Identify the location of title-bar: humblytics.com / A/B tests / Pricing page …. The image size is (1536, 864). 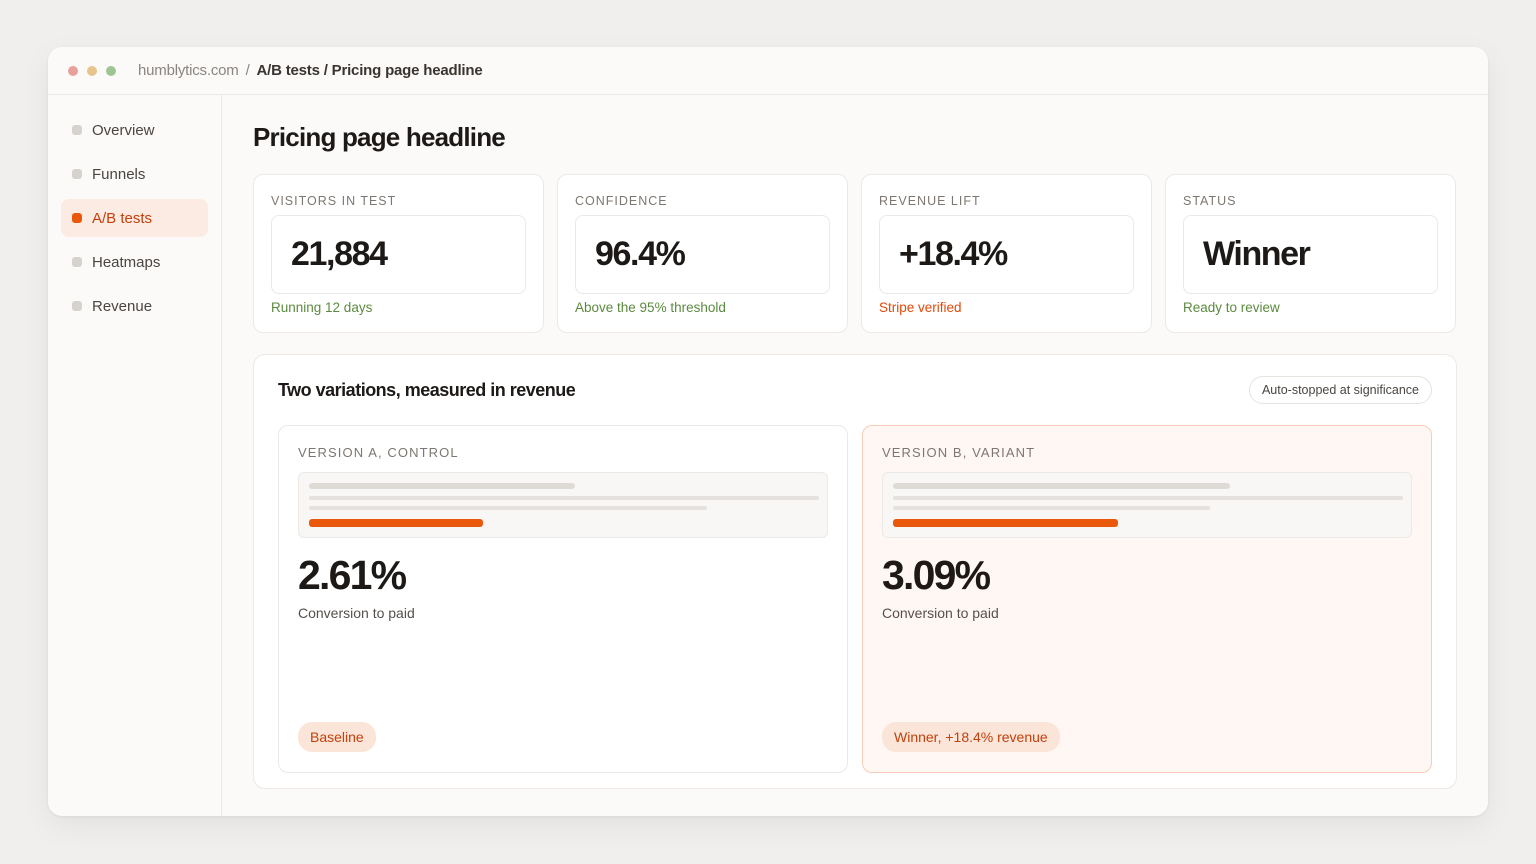
(768, 71).